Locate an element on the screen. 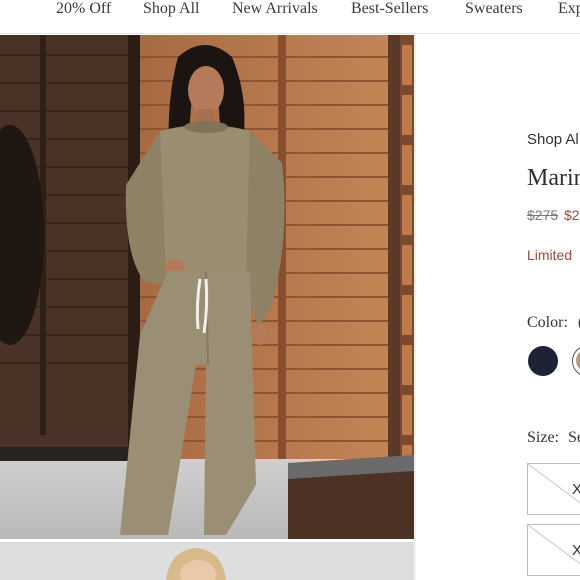 This screenshot has height=580, width=580. limited-badge: Limited is located at coordinates (550, 255).